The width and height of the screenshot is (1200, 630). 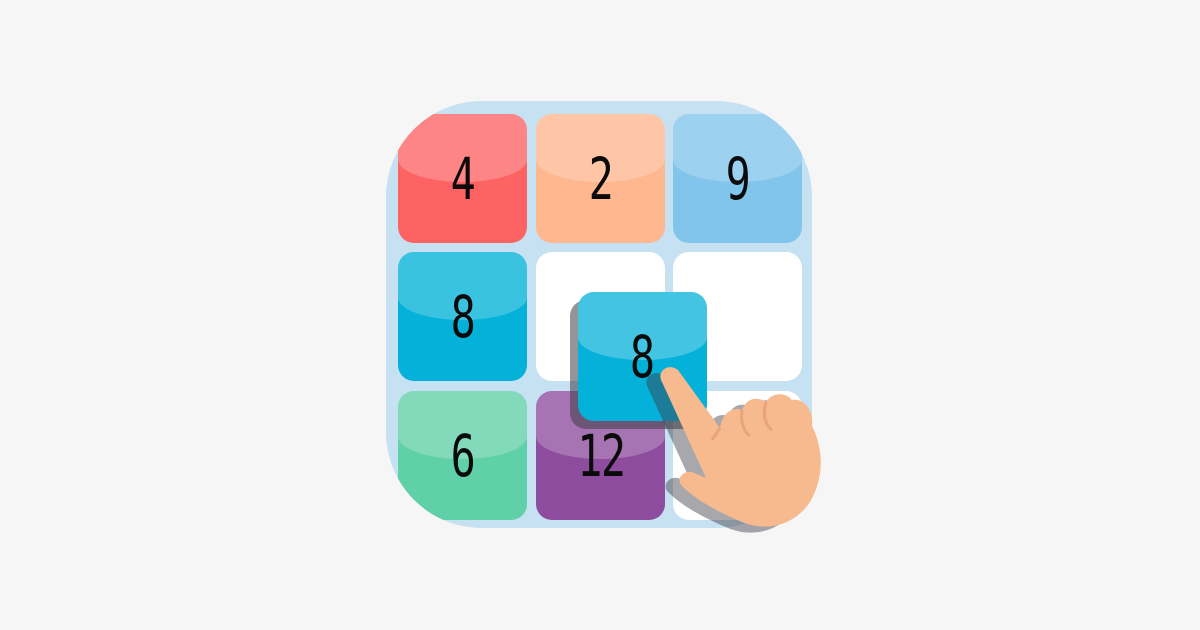 I want to click on tile-value: 2, so click(x=601, y=178).